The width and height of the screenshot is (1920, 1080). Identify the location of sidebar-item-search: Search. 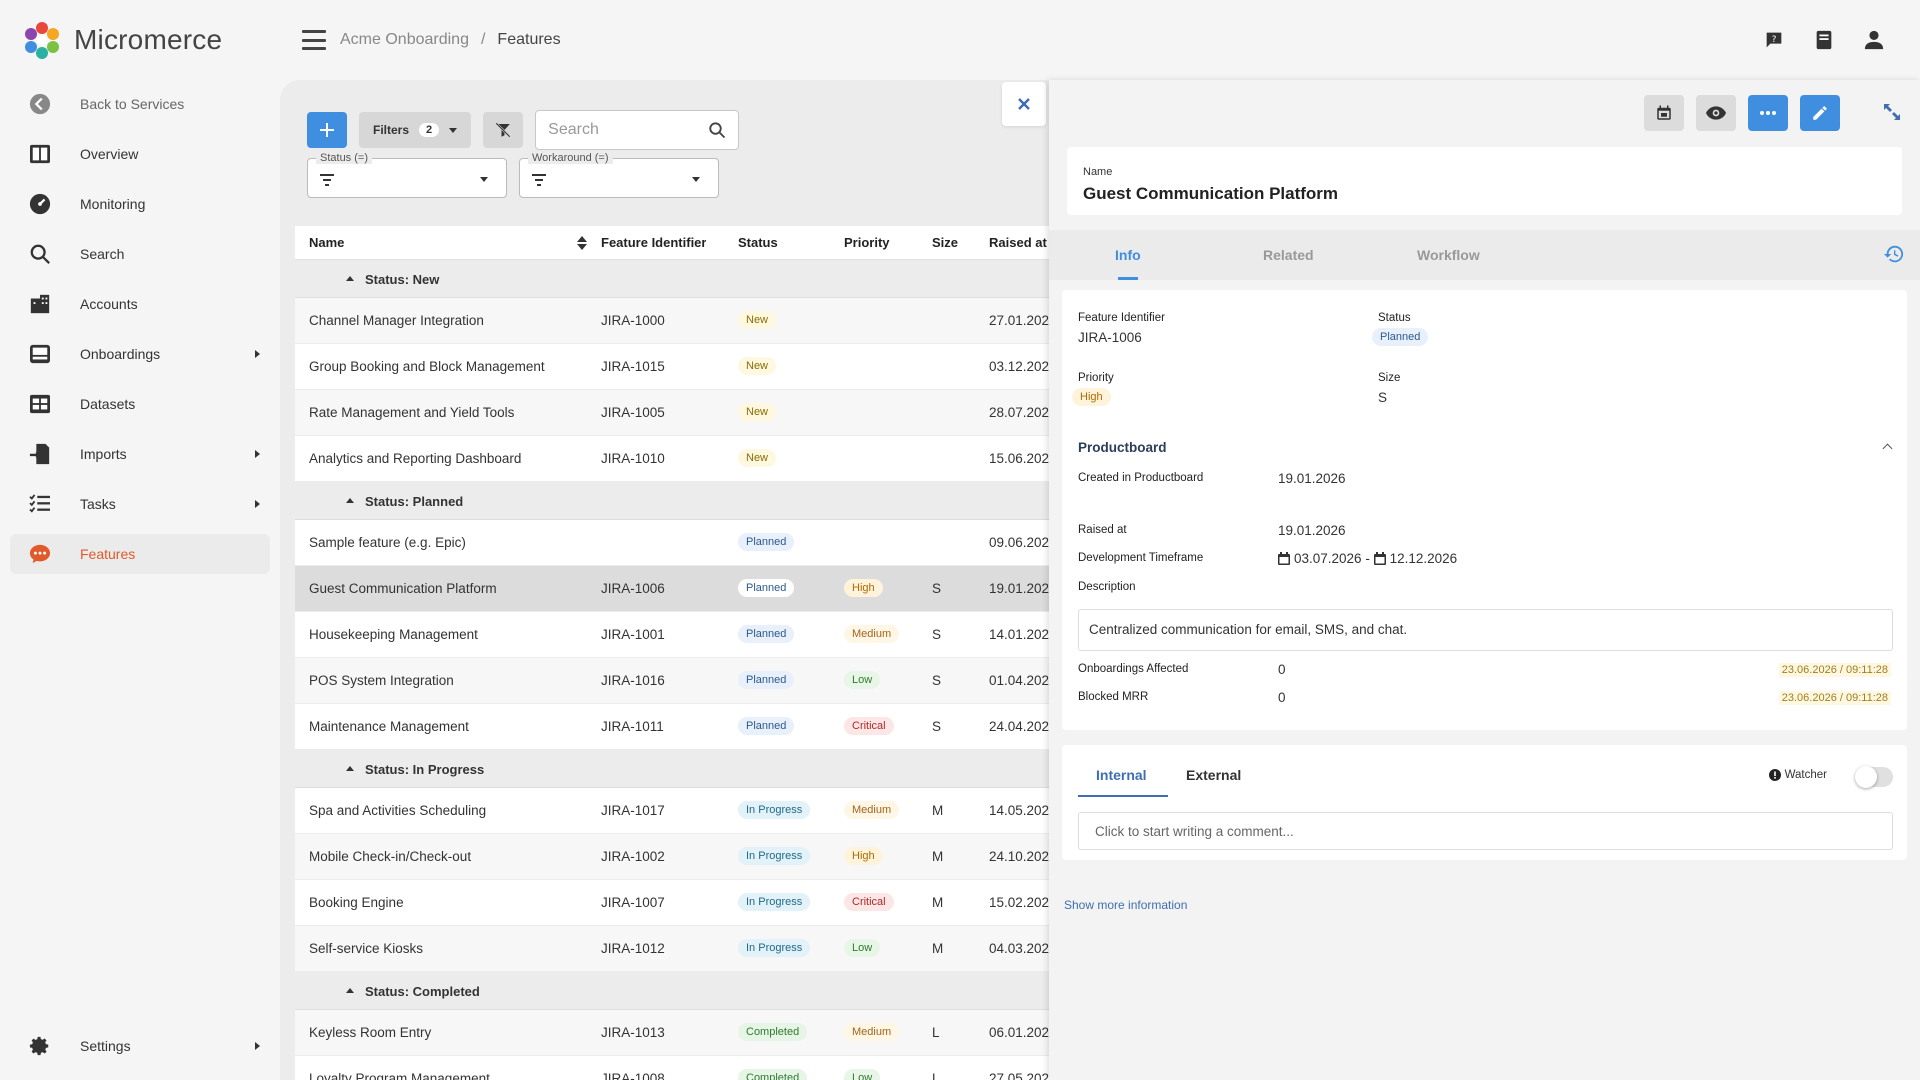
(140, 254).